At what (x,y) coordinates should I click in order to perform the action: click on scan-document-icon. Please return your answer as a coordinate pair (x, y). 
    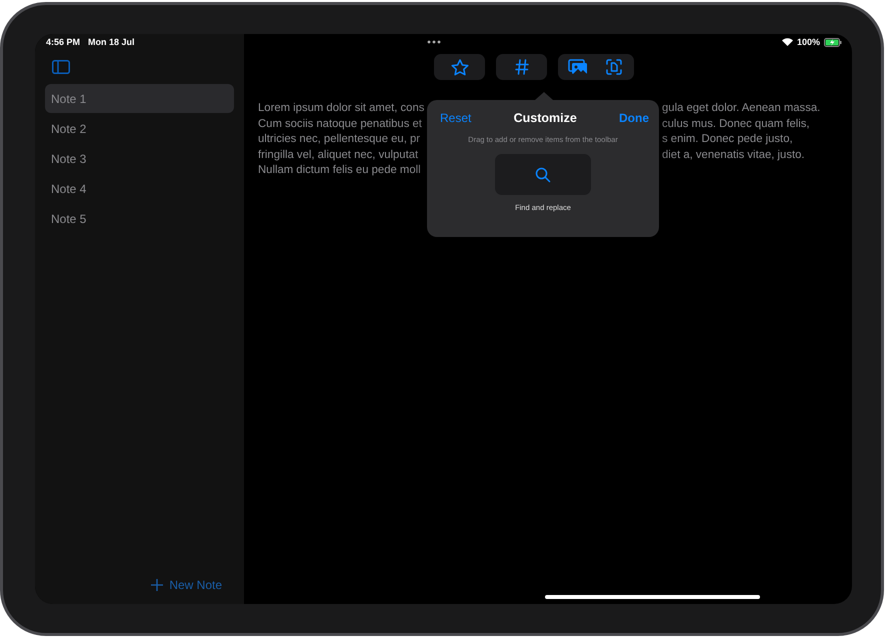
    Looking at the image, I should click on (614, 67).